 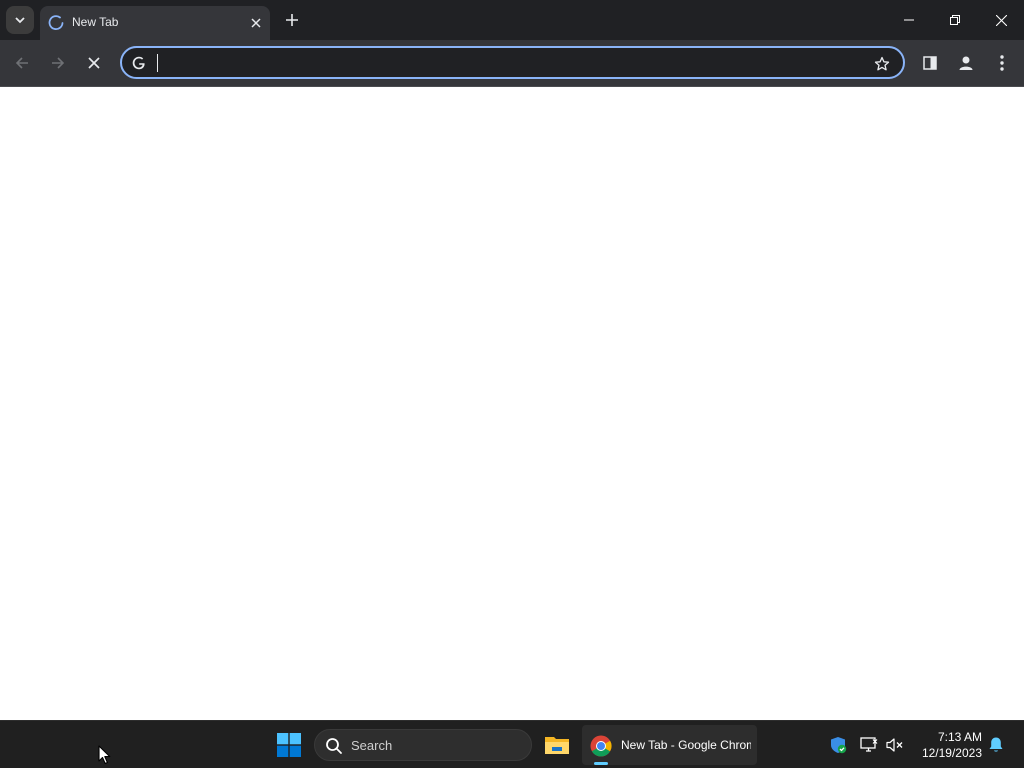 What do you see at coordinates (372, 745) in the screenshot?
I see `search-label: Search` at bounding box center [372, 745].